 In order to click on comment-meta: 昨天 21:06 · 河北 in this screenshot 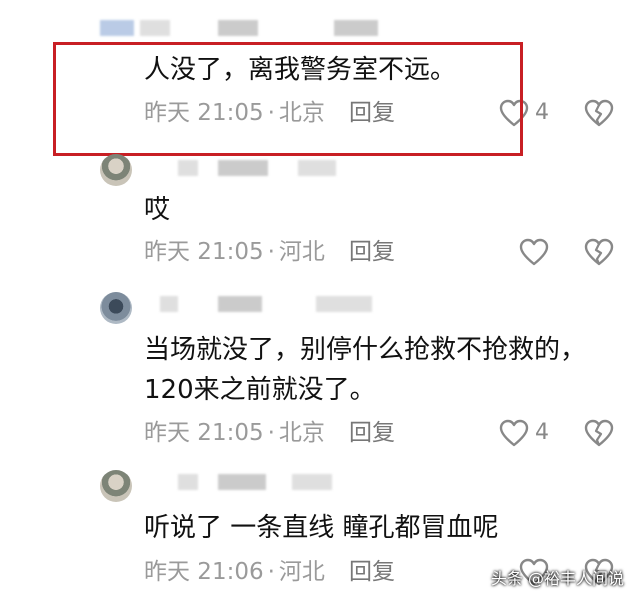, I will do `click(234, 572)`.